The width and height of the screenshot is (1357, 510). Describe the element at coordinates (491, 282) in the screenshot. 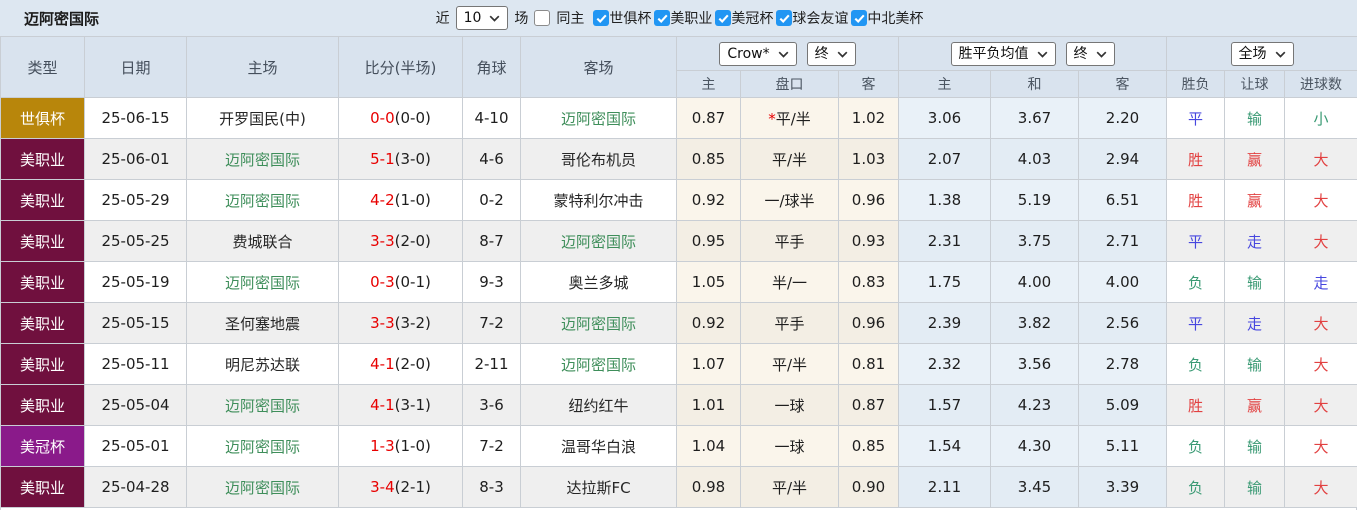

I see `corner-cell: 9-3` at that location.